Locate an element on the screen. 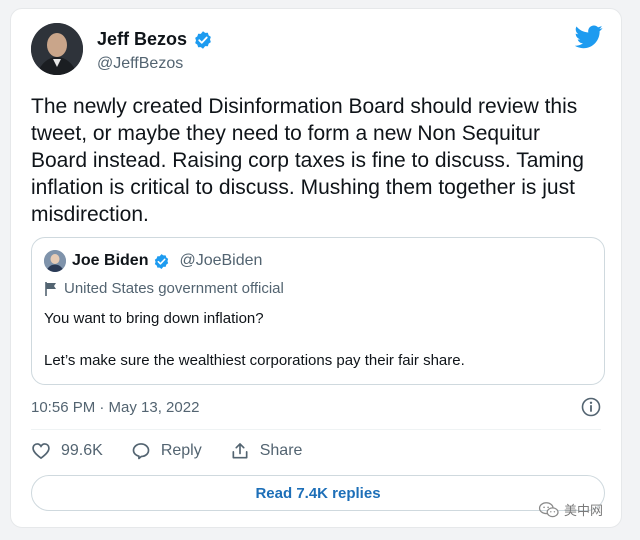  divider is located at coordinates (316, 429).